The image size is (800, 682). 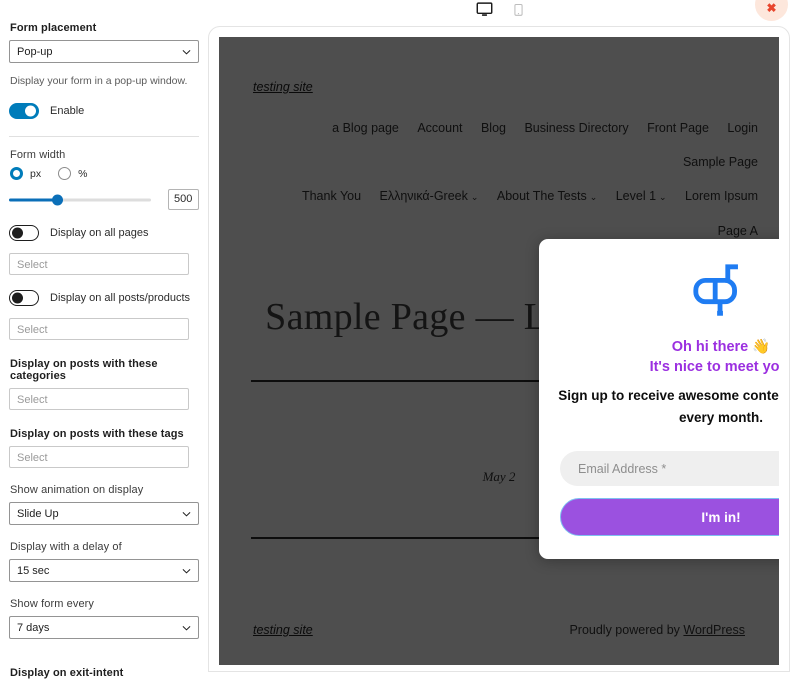 What do you see at coordinates (502, 10) in the screenshot?
I see `device-switcher` at bounding box center [502, 10].